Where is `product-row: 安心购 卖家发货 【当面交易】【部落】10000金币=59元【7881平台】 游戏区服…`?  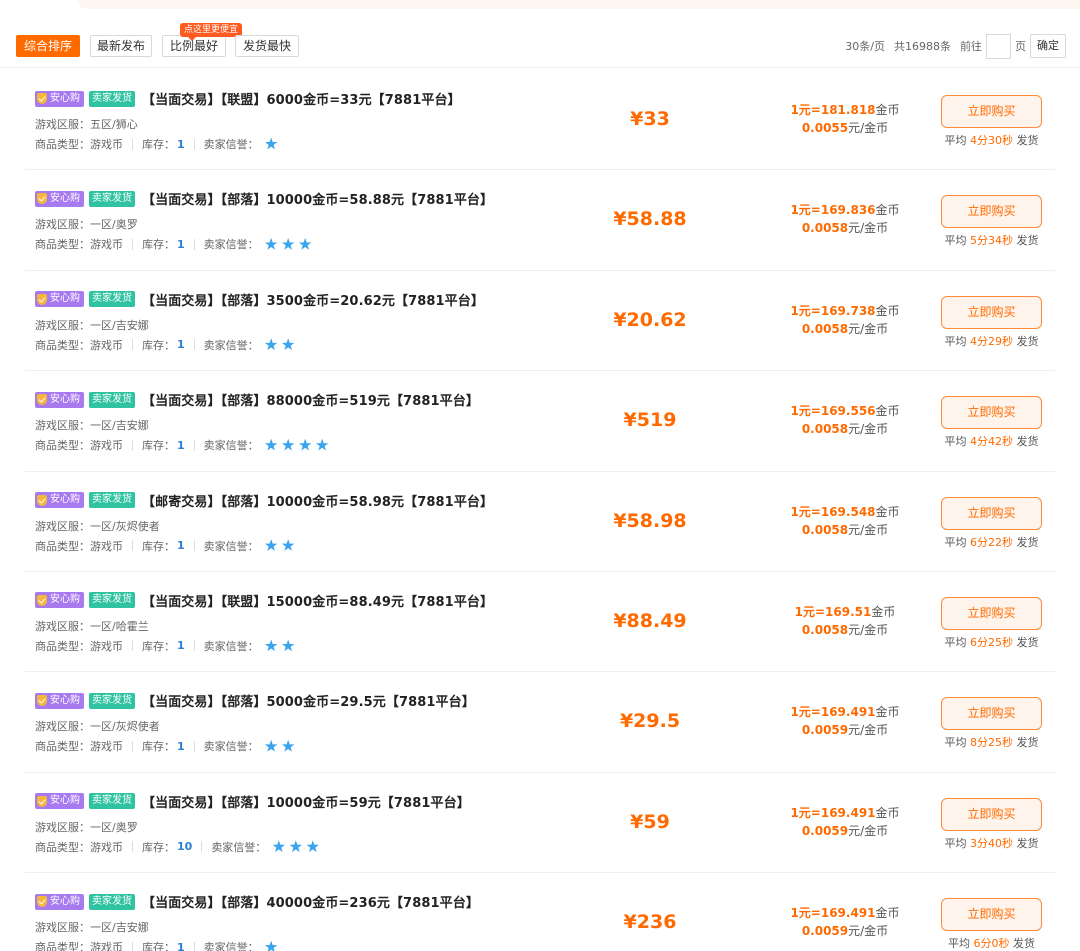 product-row: 安心购 卖家发货 【当面交易】【部落】10000金币=59元【7881平台】 游戏区服… is located at coordinates (540, 823).